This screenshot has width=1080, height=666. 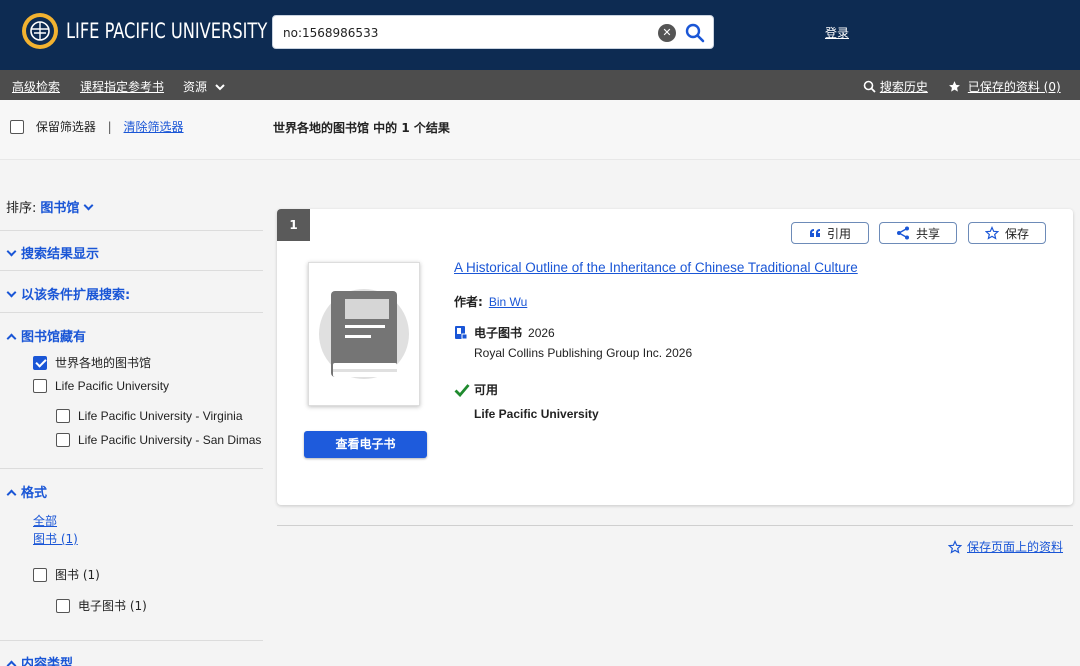 I want to click on publisher: Royal Collins Publishing Group Inc. 2026, so click(x=583, y=353).